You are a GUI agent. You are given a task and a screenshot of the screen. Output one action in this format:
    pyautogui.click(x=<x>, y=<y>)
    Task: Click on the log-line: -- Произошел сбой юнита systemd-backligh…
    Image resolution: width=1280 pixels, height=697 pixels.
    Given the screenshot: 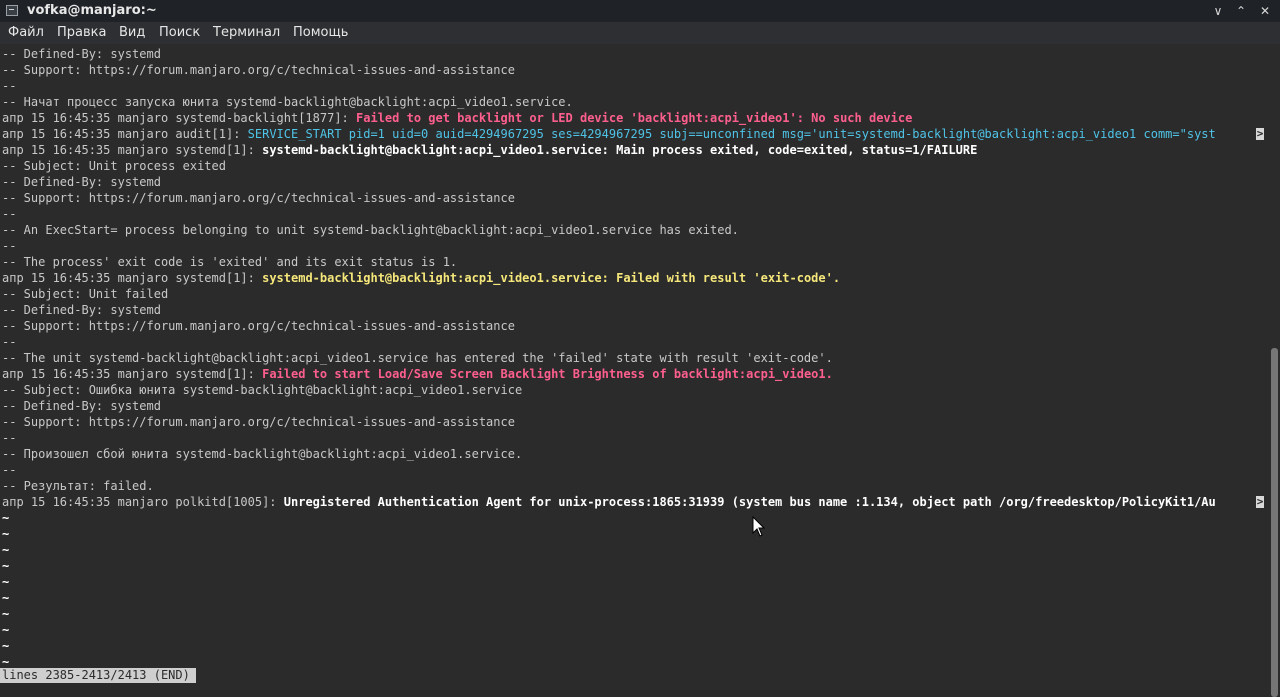 What is the action you would take?
    pyautogui.click(x=262, y=454)
    